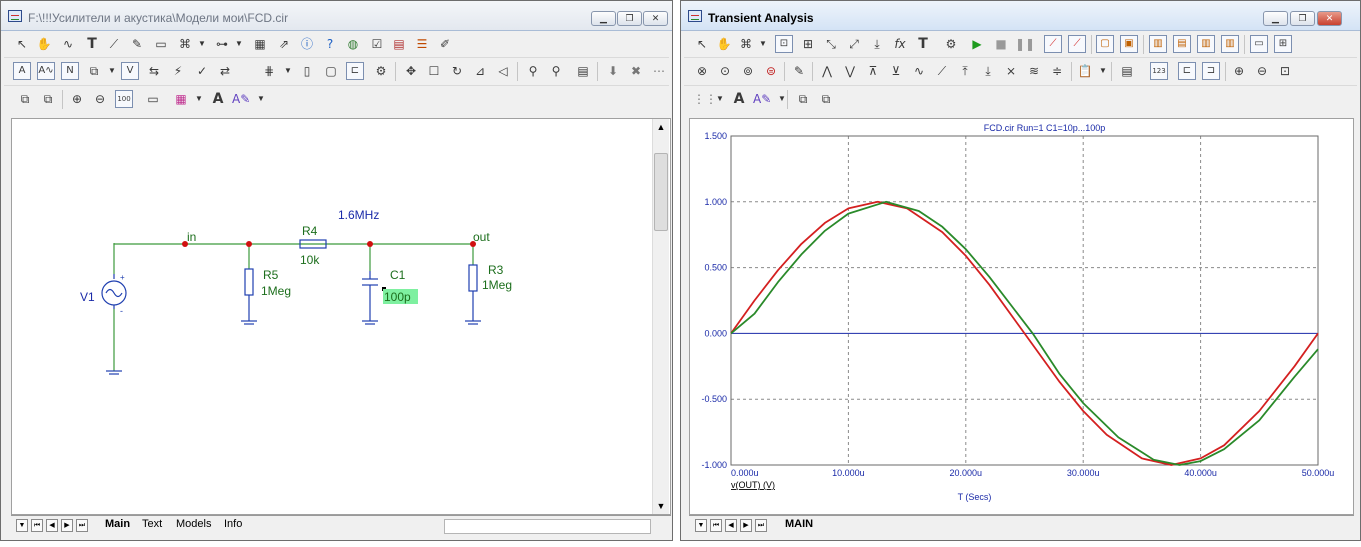 The height and width of the screenshot is (547, 1361). I want to click on tab-models: Models, so click(193, 524).